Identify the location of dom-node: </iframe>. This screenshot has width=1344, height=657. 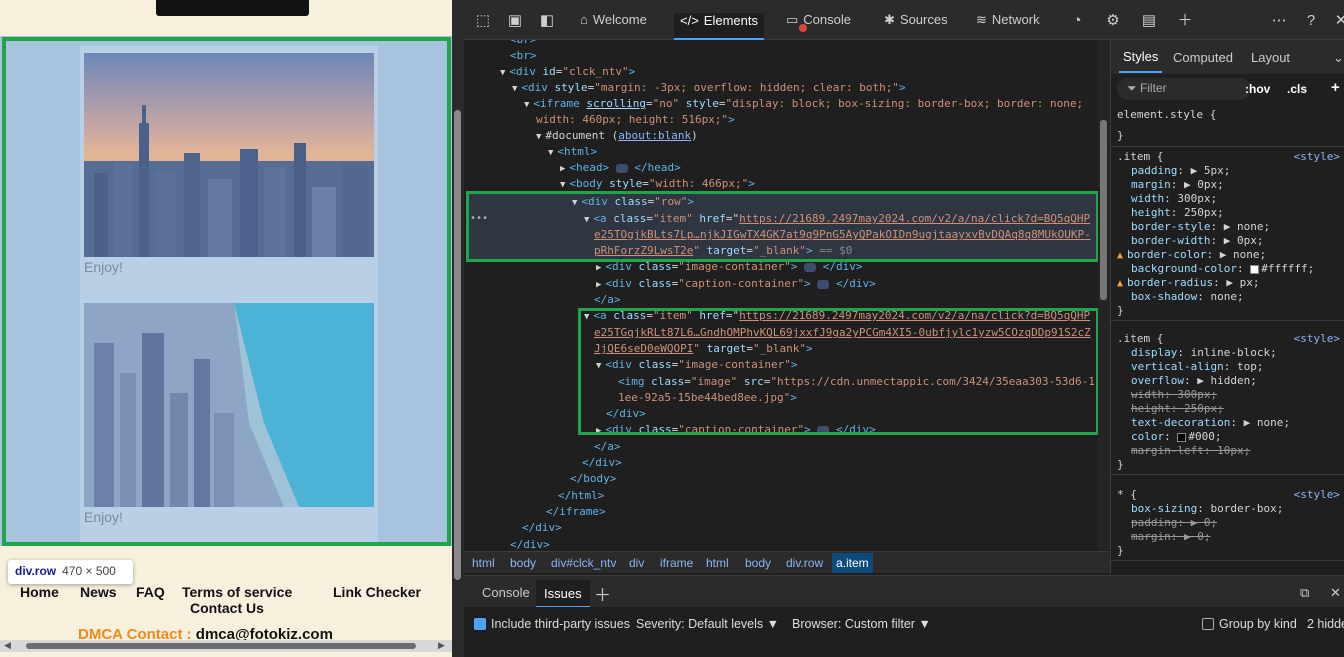
(576, 512).